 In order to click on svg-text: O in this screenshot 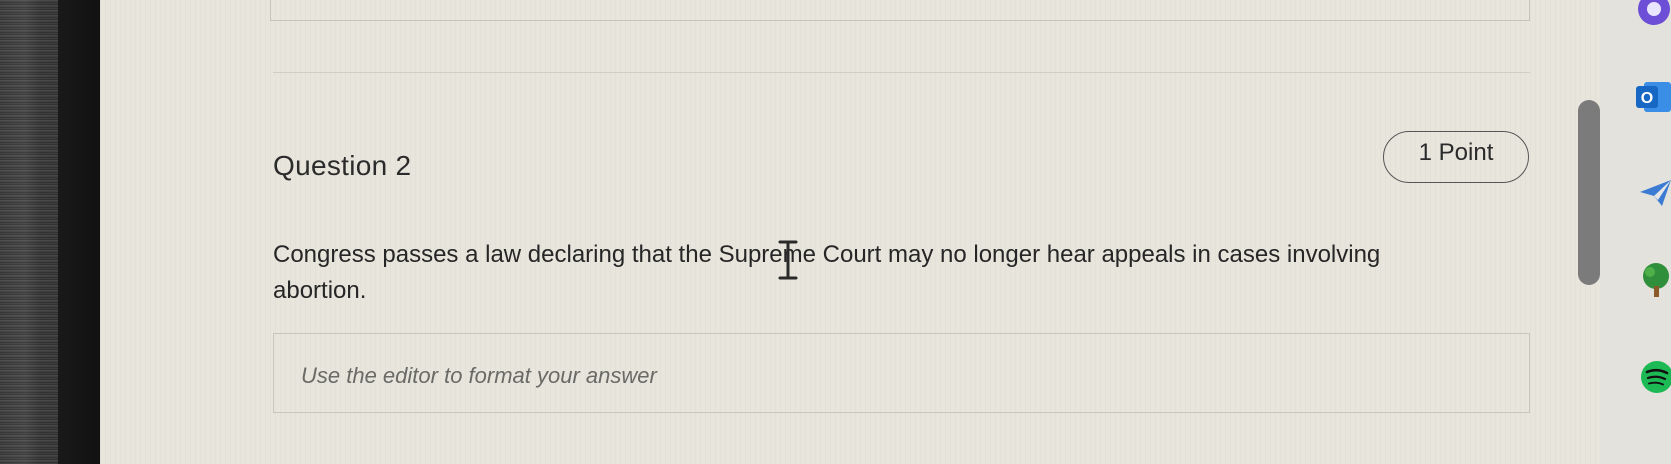, I will do `click(1647, 98)`.